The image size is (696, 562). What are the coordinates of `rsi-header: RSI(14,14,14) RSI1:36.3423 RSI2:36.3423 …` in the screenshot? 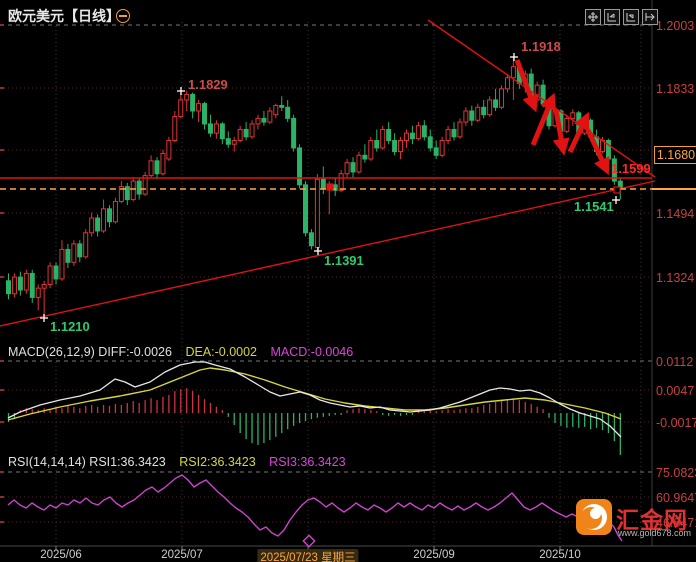 It's located at (182, 462).